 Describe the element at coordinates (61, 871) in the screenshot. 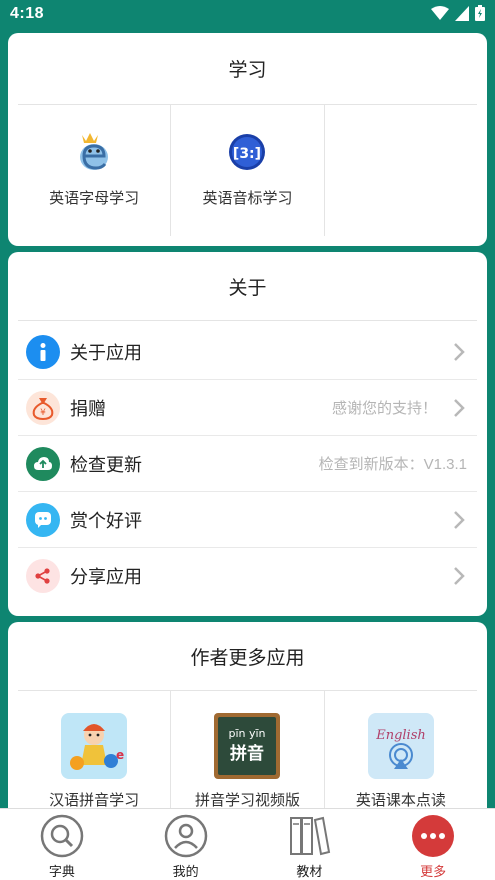

I see `nav-dictionary-label: 字典` at that location.